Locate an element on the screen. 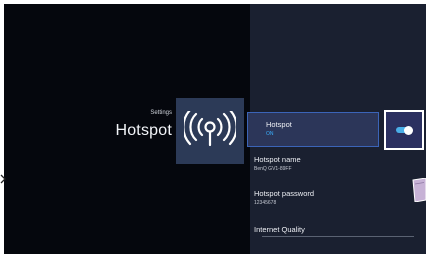 The image size is (426, 254). hotspot-setting-label: Hotspot is located at coordinates (279, 124).